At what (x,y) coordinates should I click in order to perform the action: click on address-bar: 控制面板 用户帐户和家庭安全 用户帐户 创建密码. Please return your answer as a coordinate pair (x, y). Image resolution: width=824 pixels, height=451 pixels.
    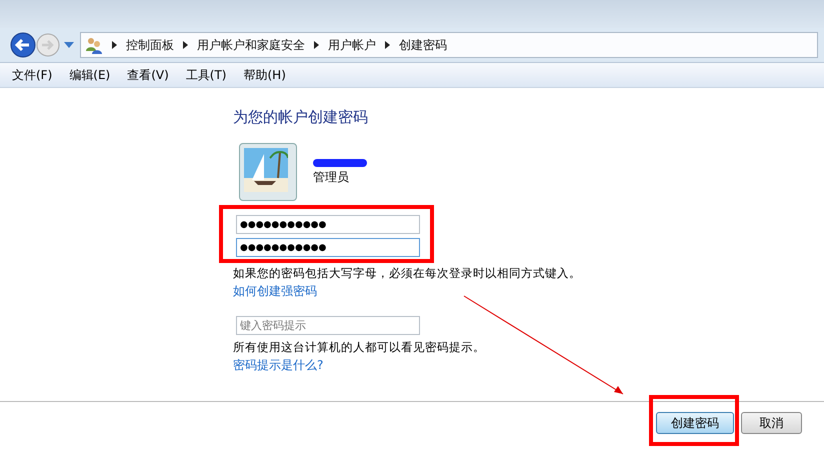
    Looking at the image, I should click on (449, 45).